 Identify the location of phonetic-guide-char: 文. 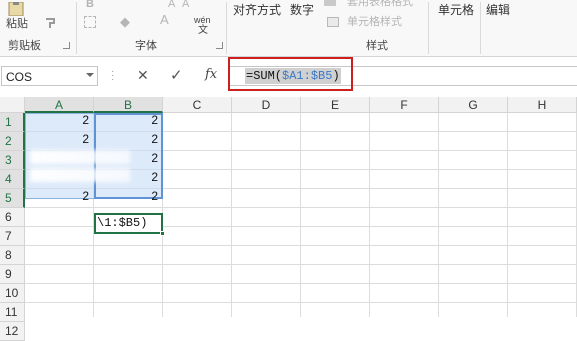
(203, 31).